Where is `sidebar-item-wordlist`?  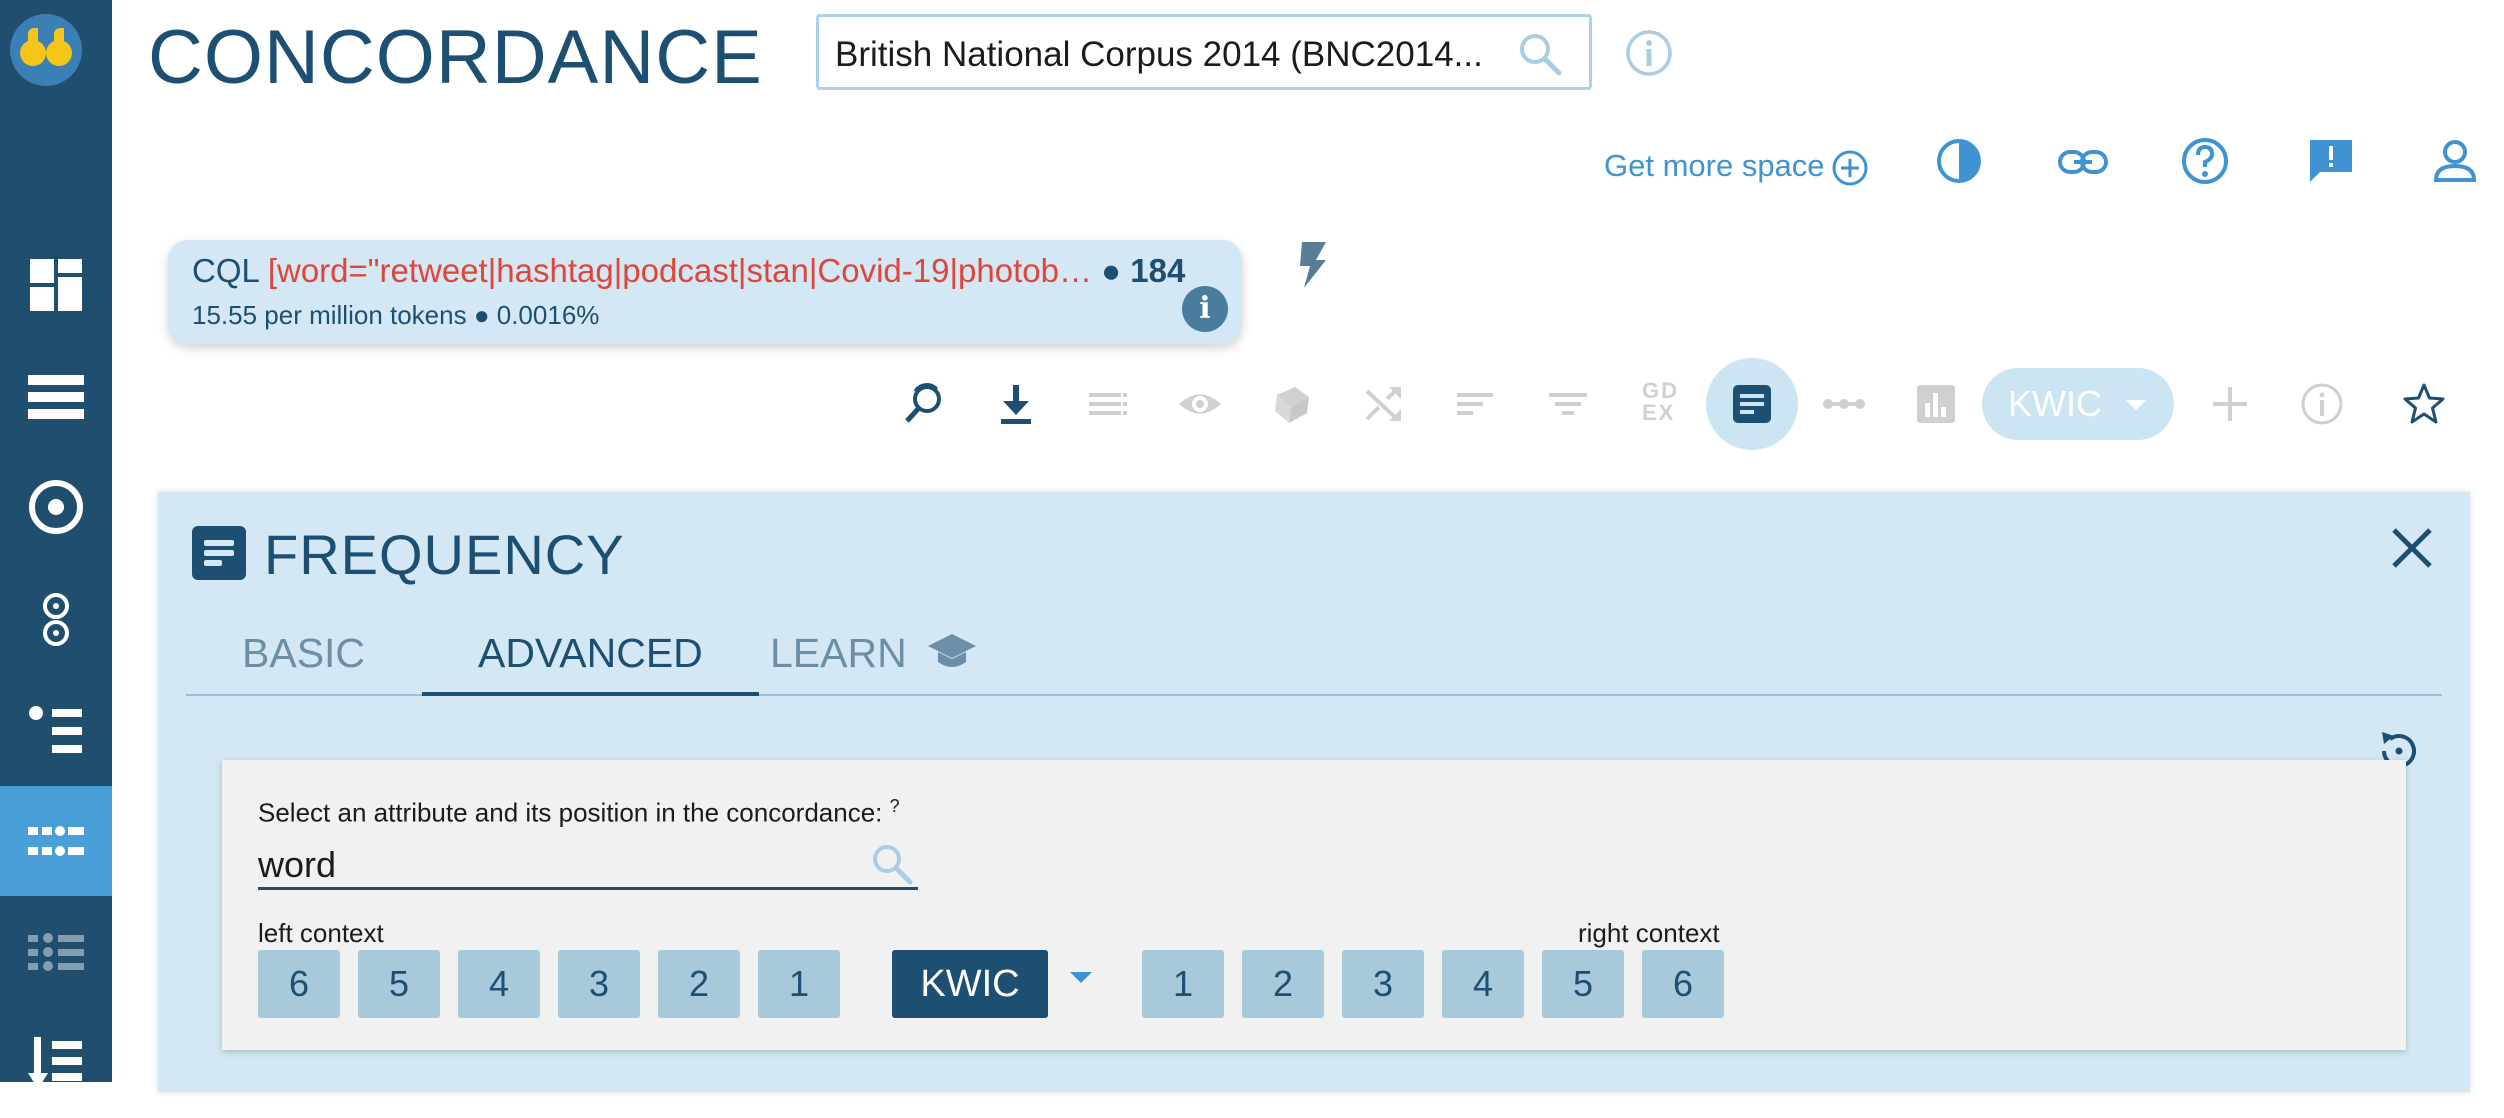 sidebar-item-wordlist is located at coordinates (56, 731).